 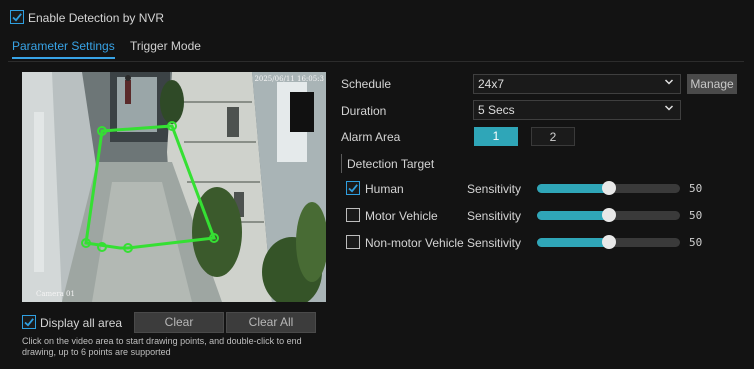 I want to click on clear-all-button: Clear All, so click(x=271, y=322).